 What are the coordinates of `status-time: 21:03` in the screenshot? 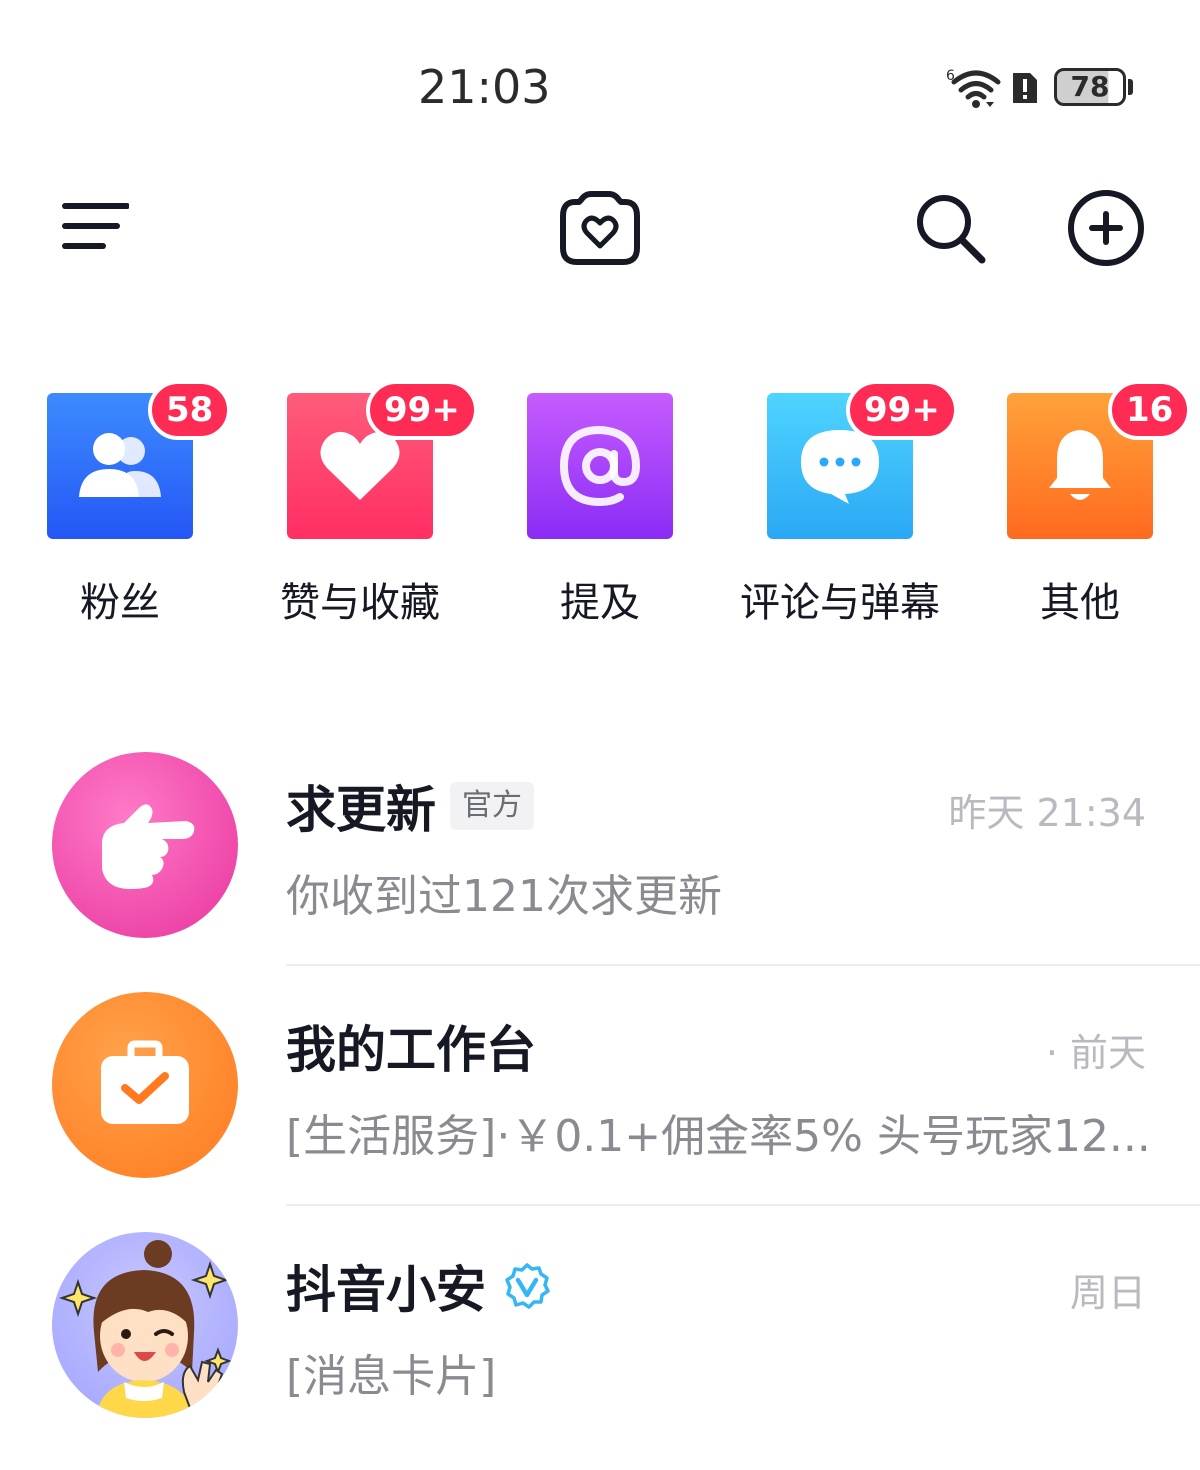 It's located at (484, 87).